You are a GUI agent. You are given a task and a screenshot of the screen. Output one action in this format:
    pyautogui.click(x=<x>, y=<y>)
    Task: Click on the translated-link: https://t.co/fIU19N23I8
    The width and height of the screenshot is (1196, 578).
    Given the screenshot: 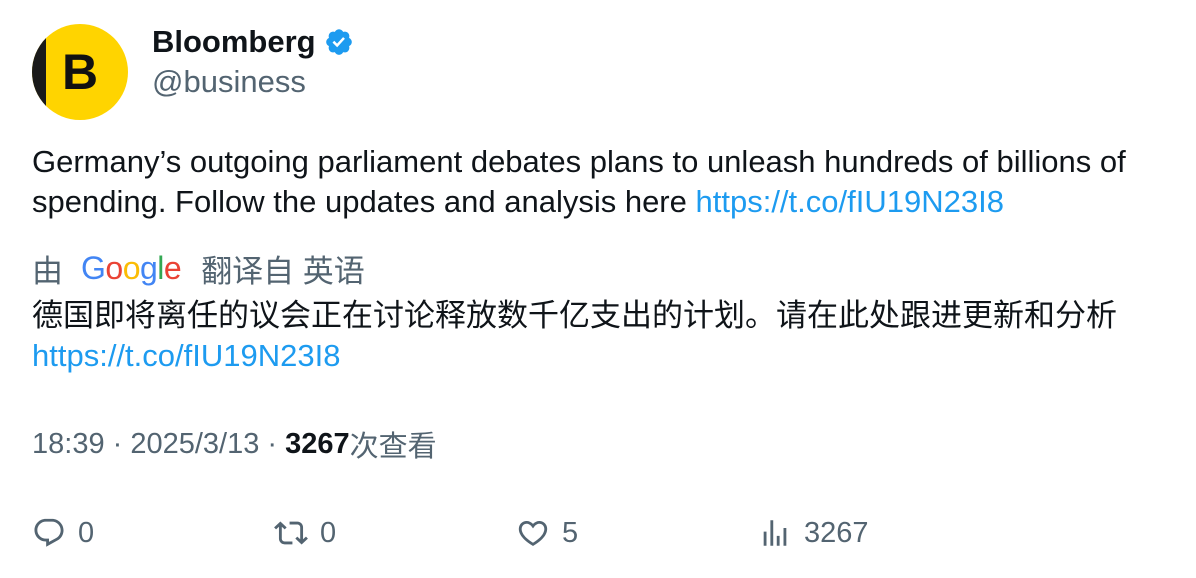 What is the action you would take?
    pyautogui.click(x=186, y=355)
    